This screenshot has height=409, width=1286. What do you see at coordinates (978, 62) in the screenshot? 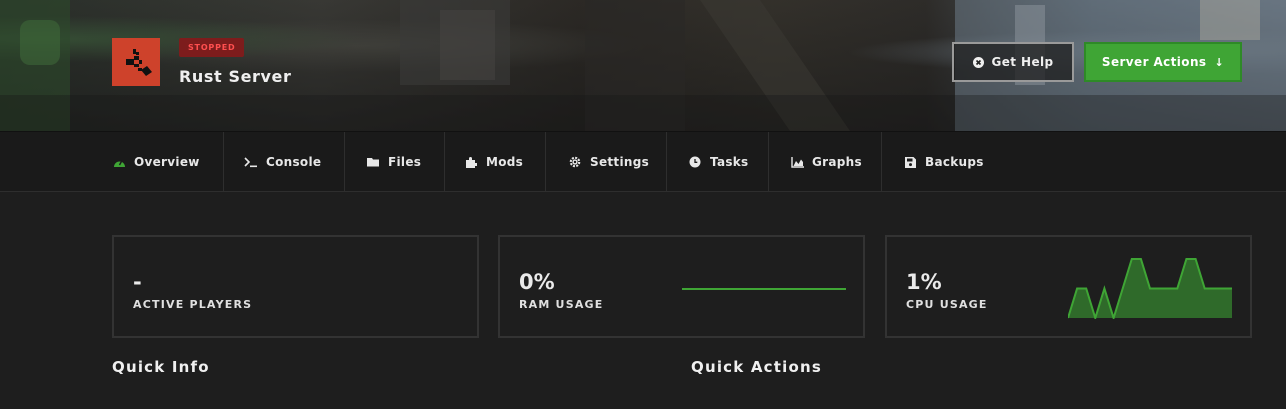
I see `close-circle-icon` at bounding box center [978, 62].